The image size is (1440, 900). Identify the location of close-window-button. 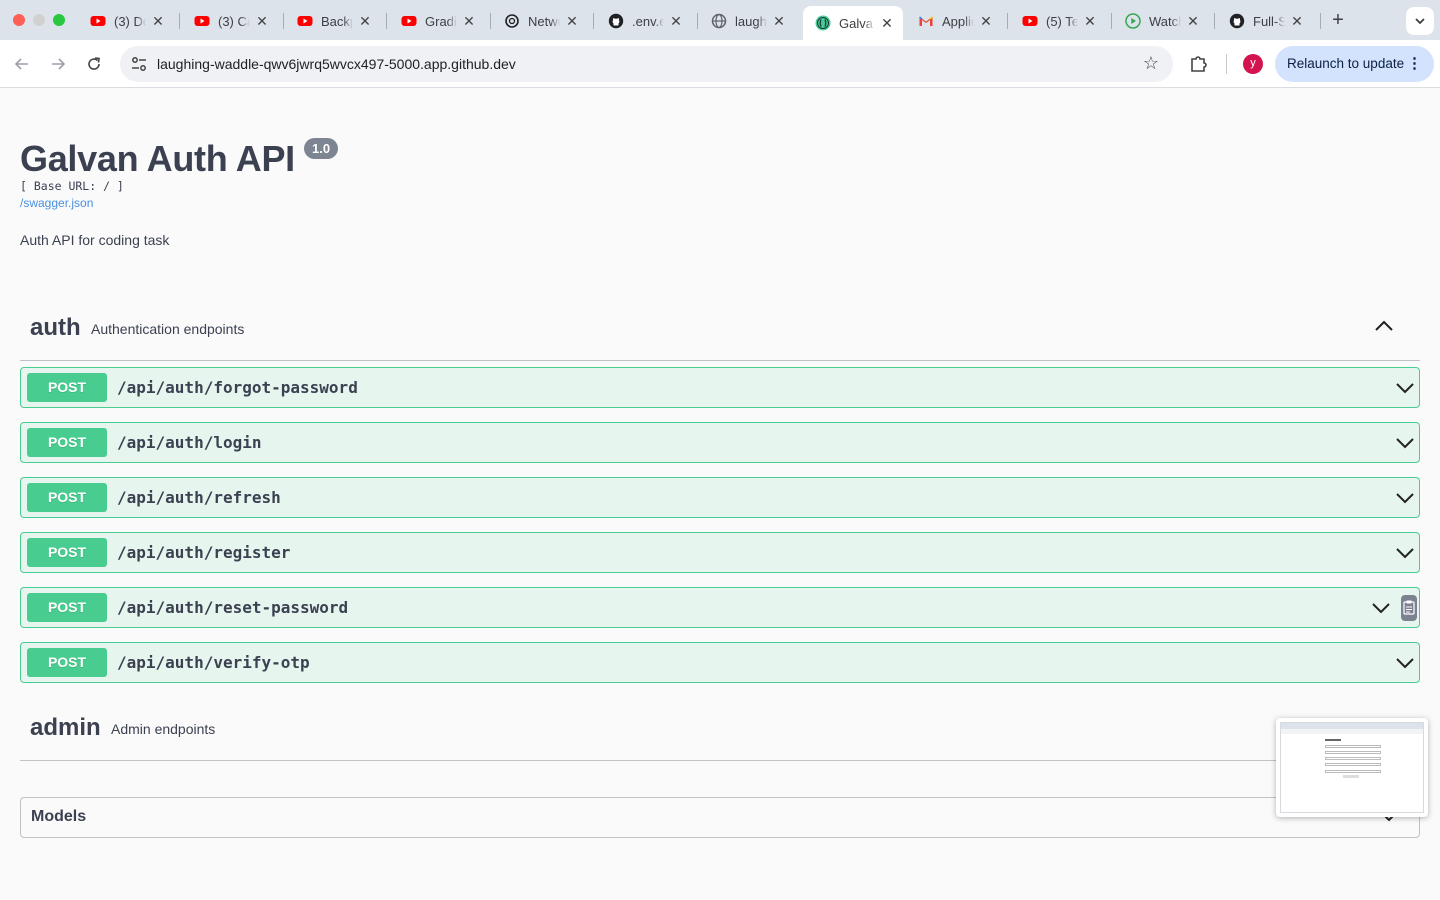
(19, 20).